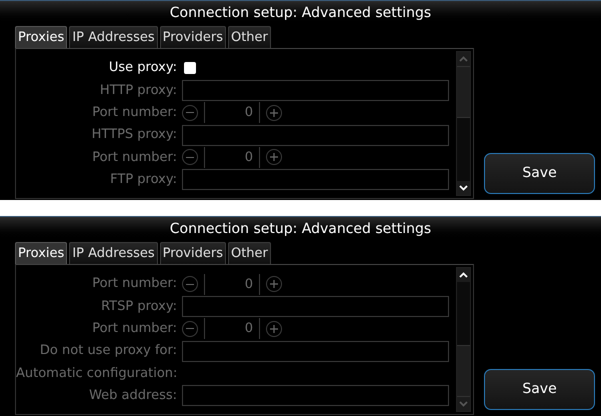  I want to click on field-label: Web address:, so click(133, 395).